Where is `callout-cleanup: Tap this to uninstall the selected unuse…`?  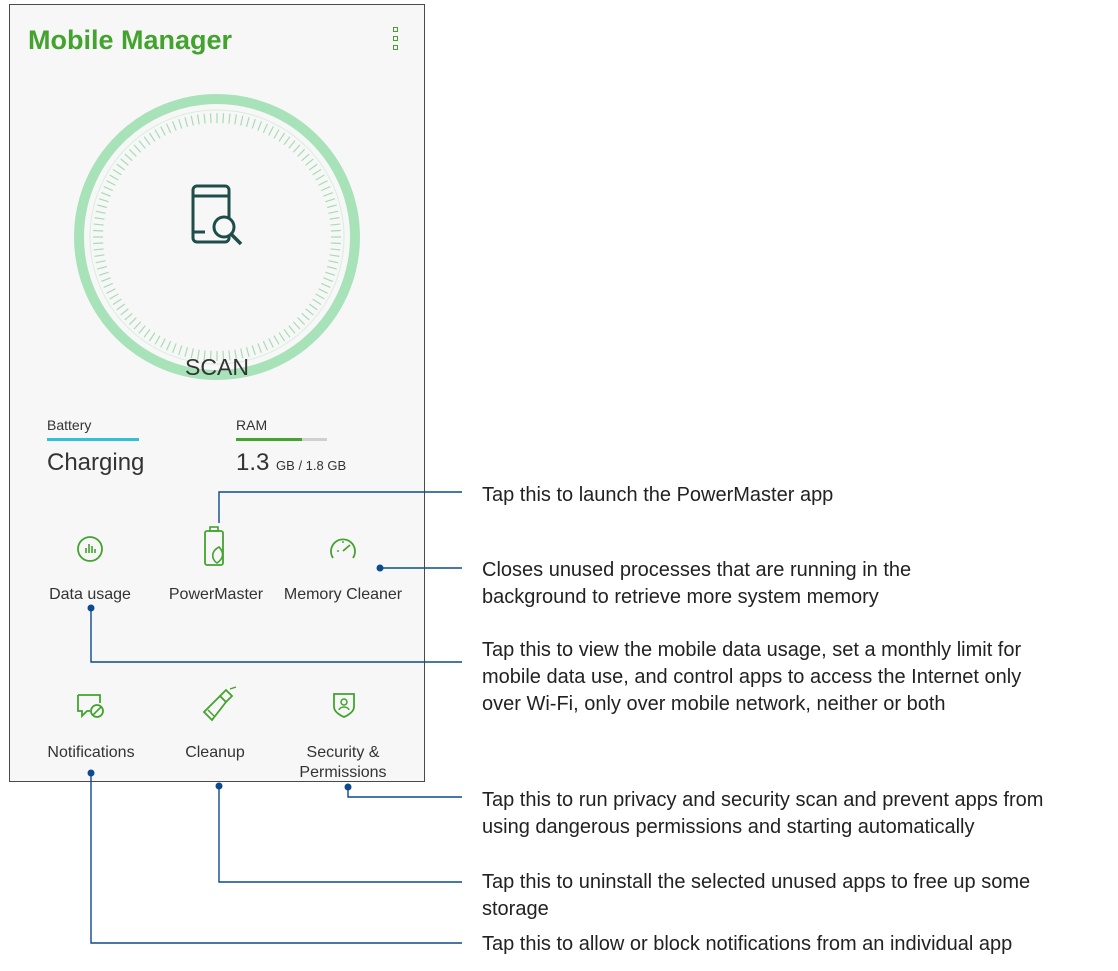 callout-cleanup: Tap this to uninstall the selected unuse… is located at coordinates (756, 895).